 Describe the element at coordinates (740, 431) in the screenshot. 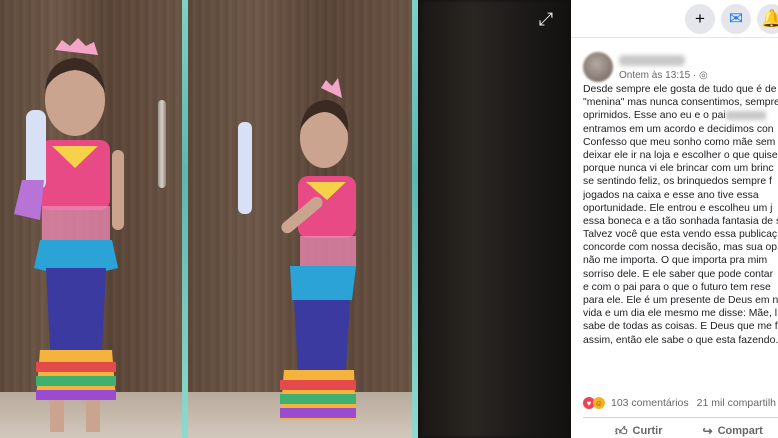

I see `share-label: Compart` at that location.